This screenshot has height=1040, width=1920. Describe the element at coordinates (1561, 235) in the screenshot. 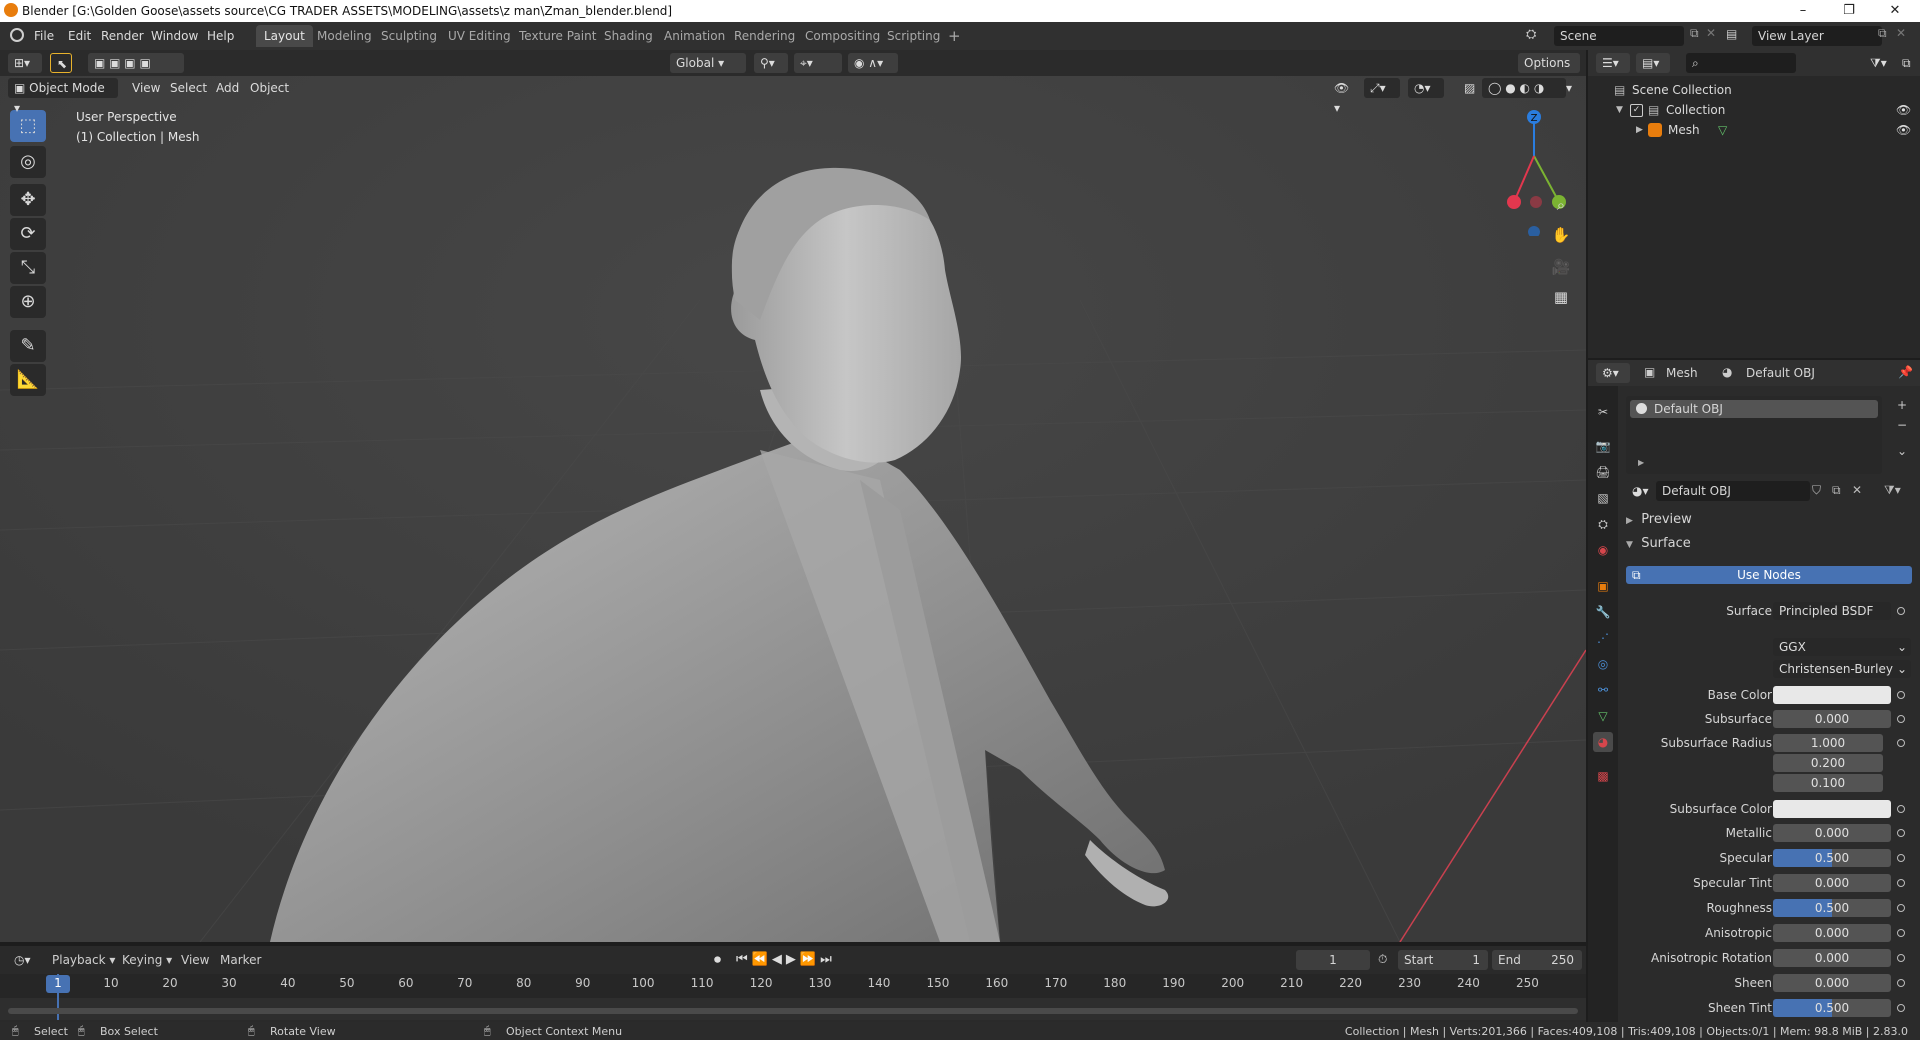

I see `pan-hand-icon: ✋` at that location.